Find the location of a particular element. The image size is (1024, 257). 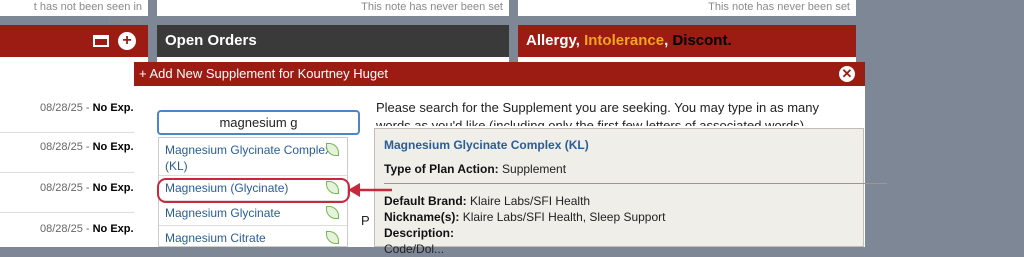

allergy-header: Allergy, Intolerance, Discont. is located at coordinates (687, 41).